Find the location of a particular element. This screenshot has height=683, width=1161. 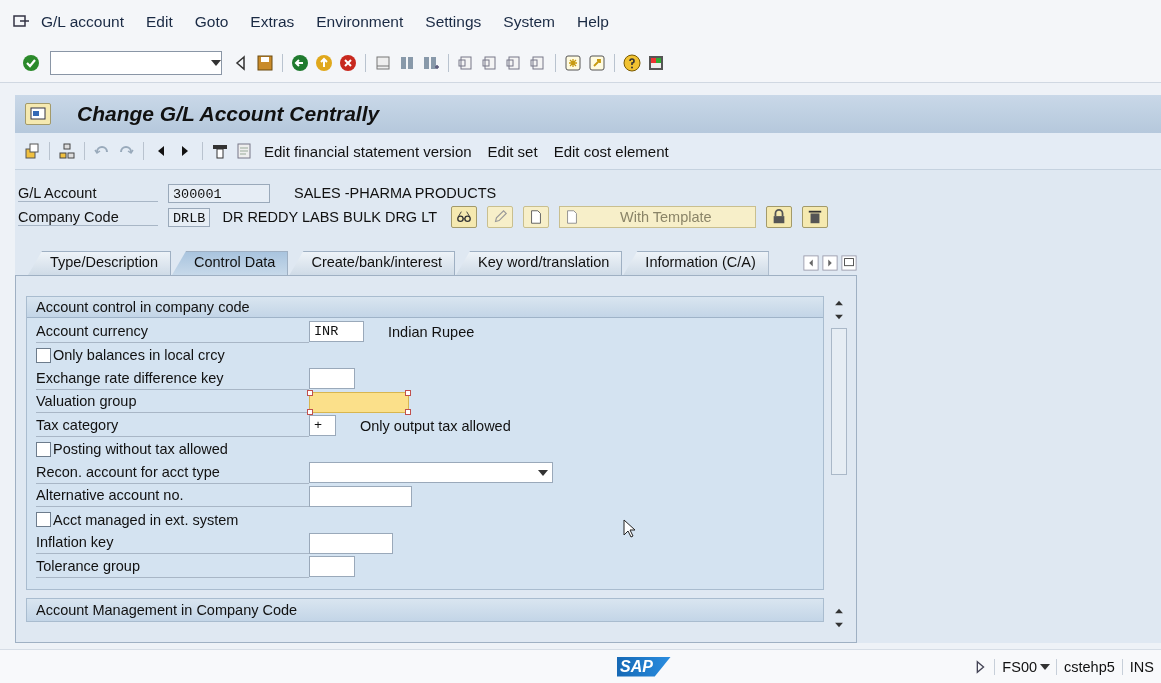

trash-icon is located at coordinates (815, 217).